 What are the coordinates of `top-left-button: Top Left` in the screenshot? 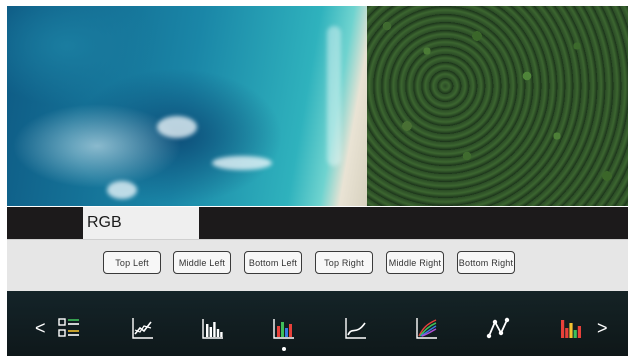 It's located at (132, 262).